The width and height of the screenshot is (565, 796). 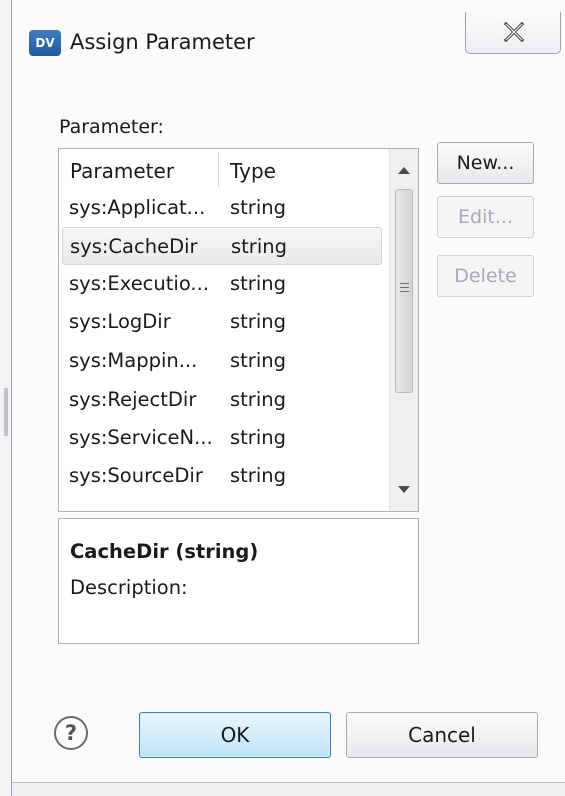 What do you see at coordinates (6, 412) in the screenshot?
I see `background-edge-mark` at bounding box center [6, 412].